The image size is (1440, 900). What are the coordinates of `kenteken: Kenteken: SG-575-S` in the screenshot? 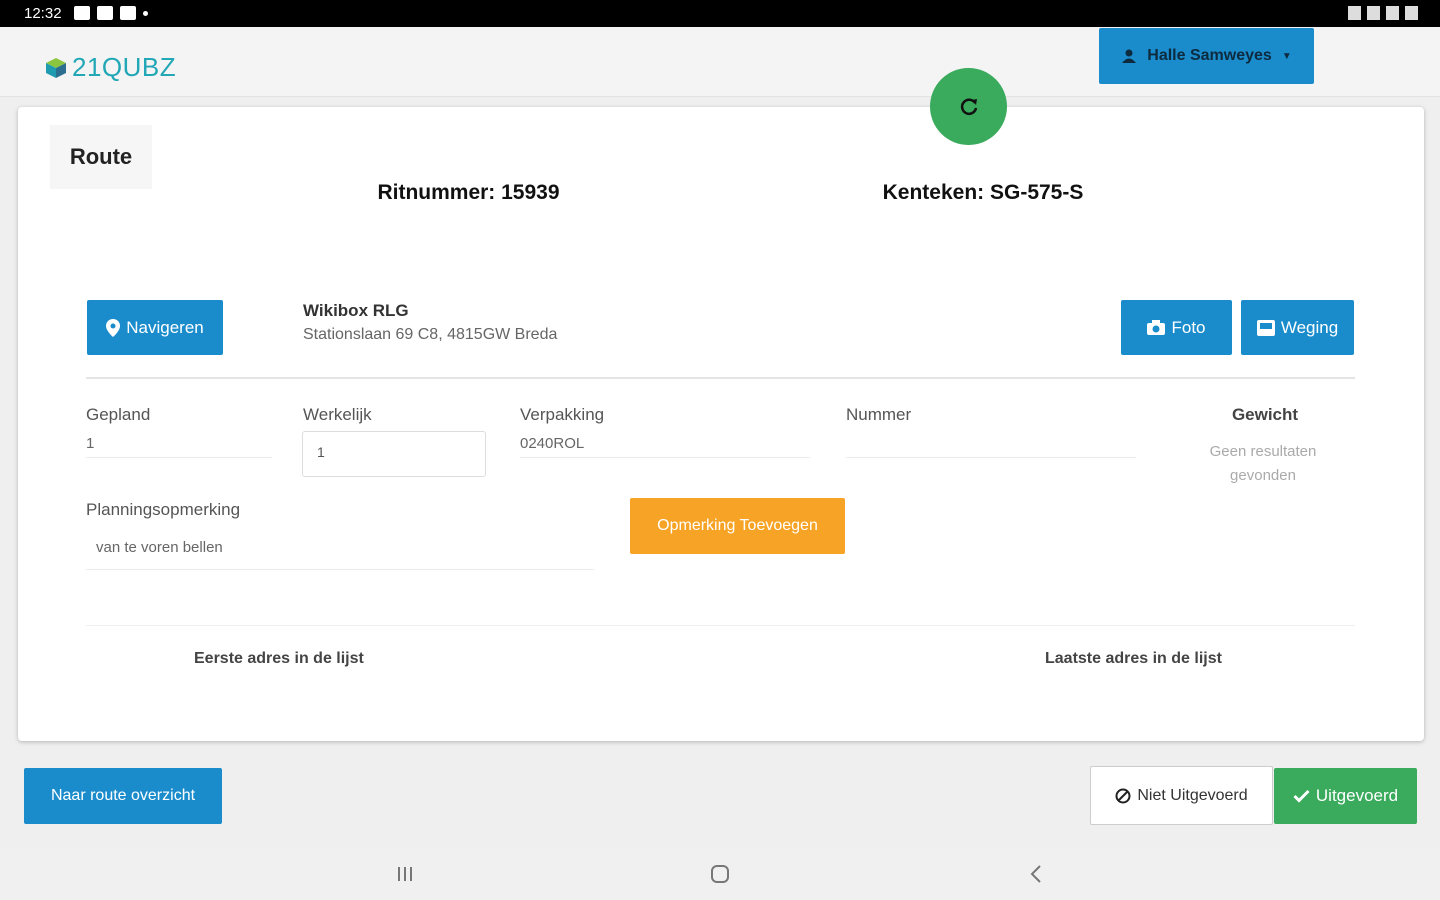 It's located at (983, 192).